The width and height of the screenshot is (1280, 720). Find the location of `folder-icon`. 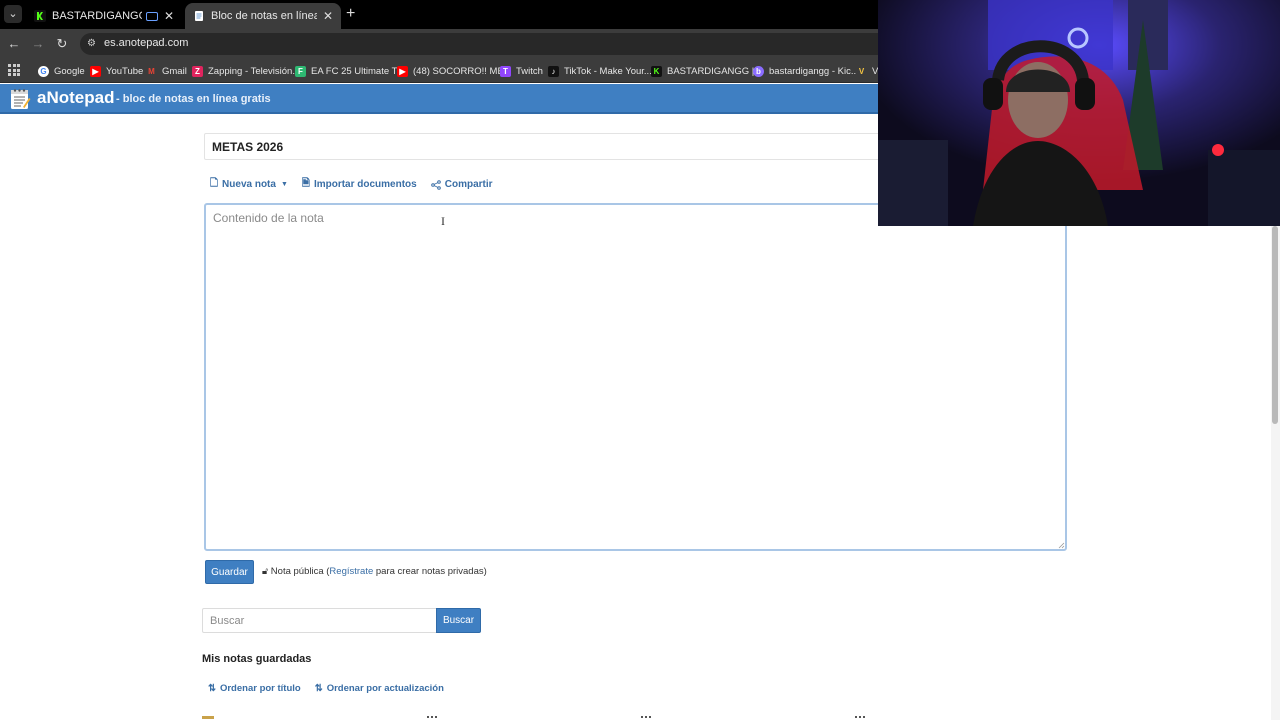

folder-icon is located at coordinates (208, 717).